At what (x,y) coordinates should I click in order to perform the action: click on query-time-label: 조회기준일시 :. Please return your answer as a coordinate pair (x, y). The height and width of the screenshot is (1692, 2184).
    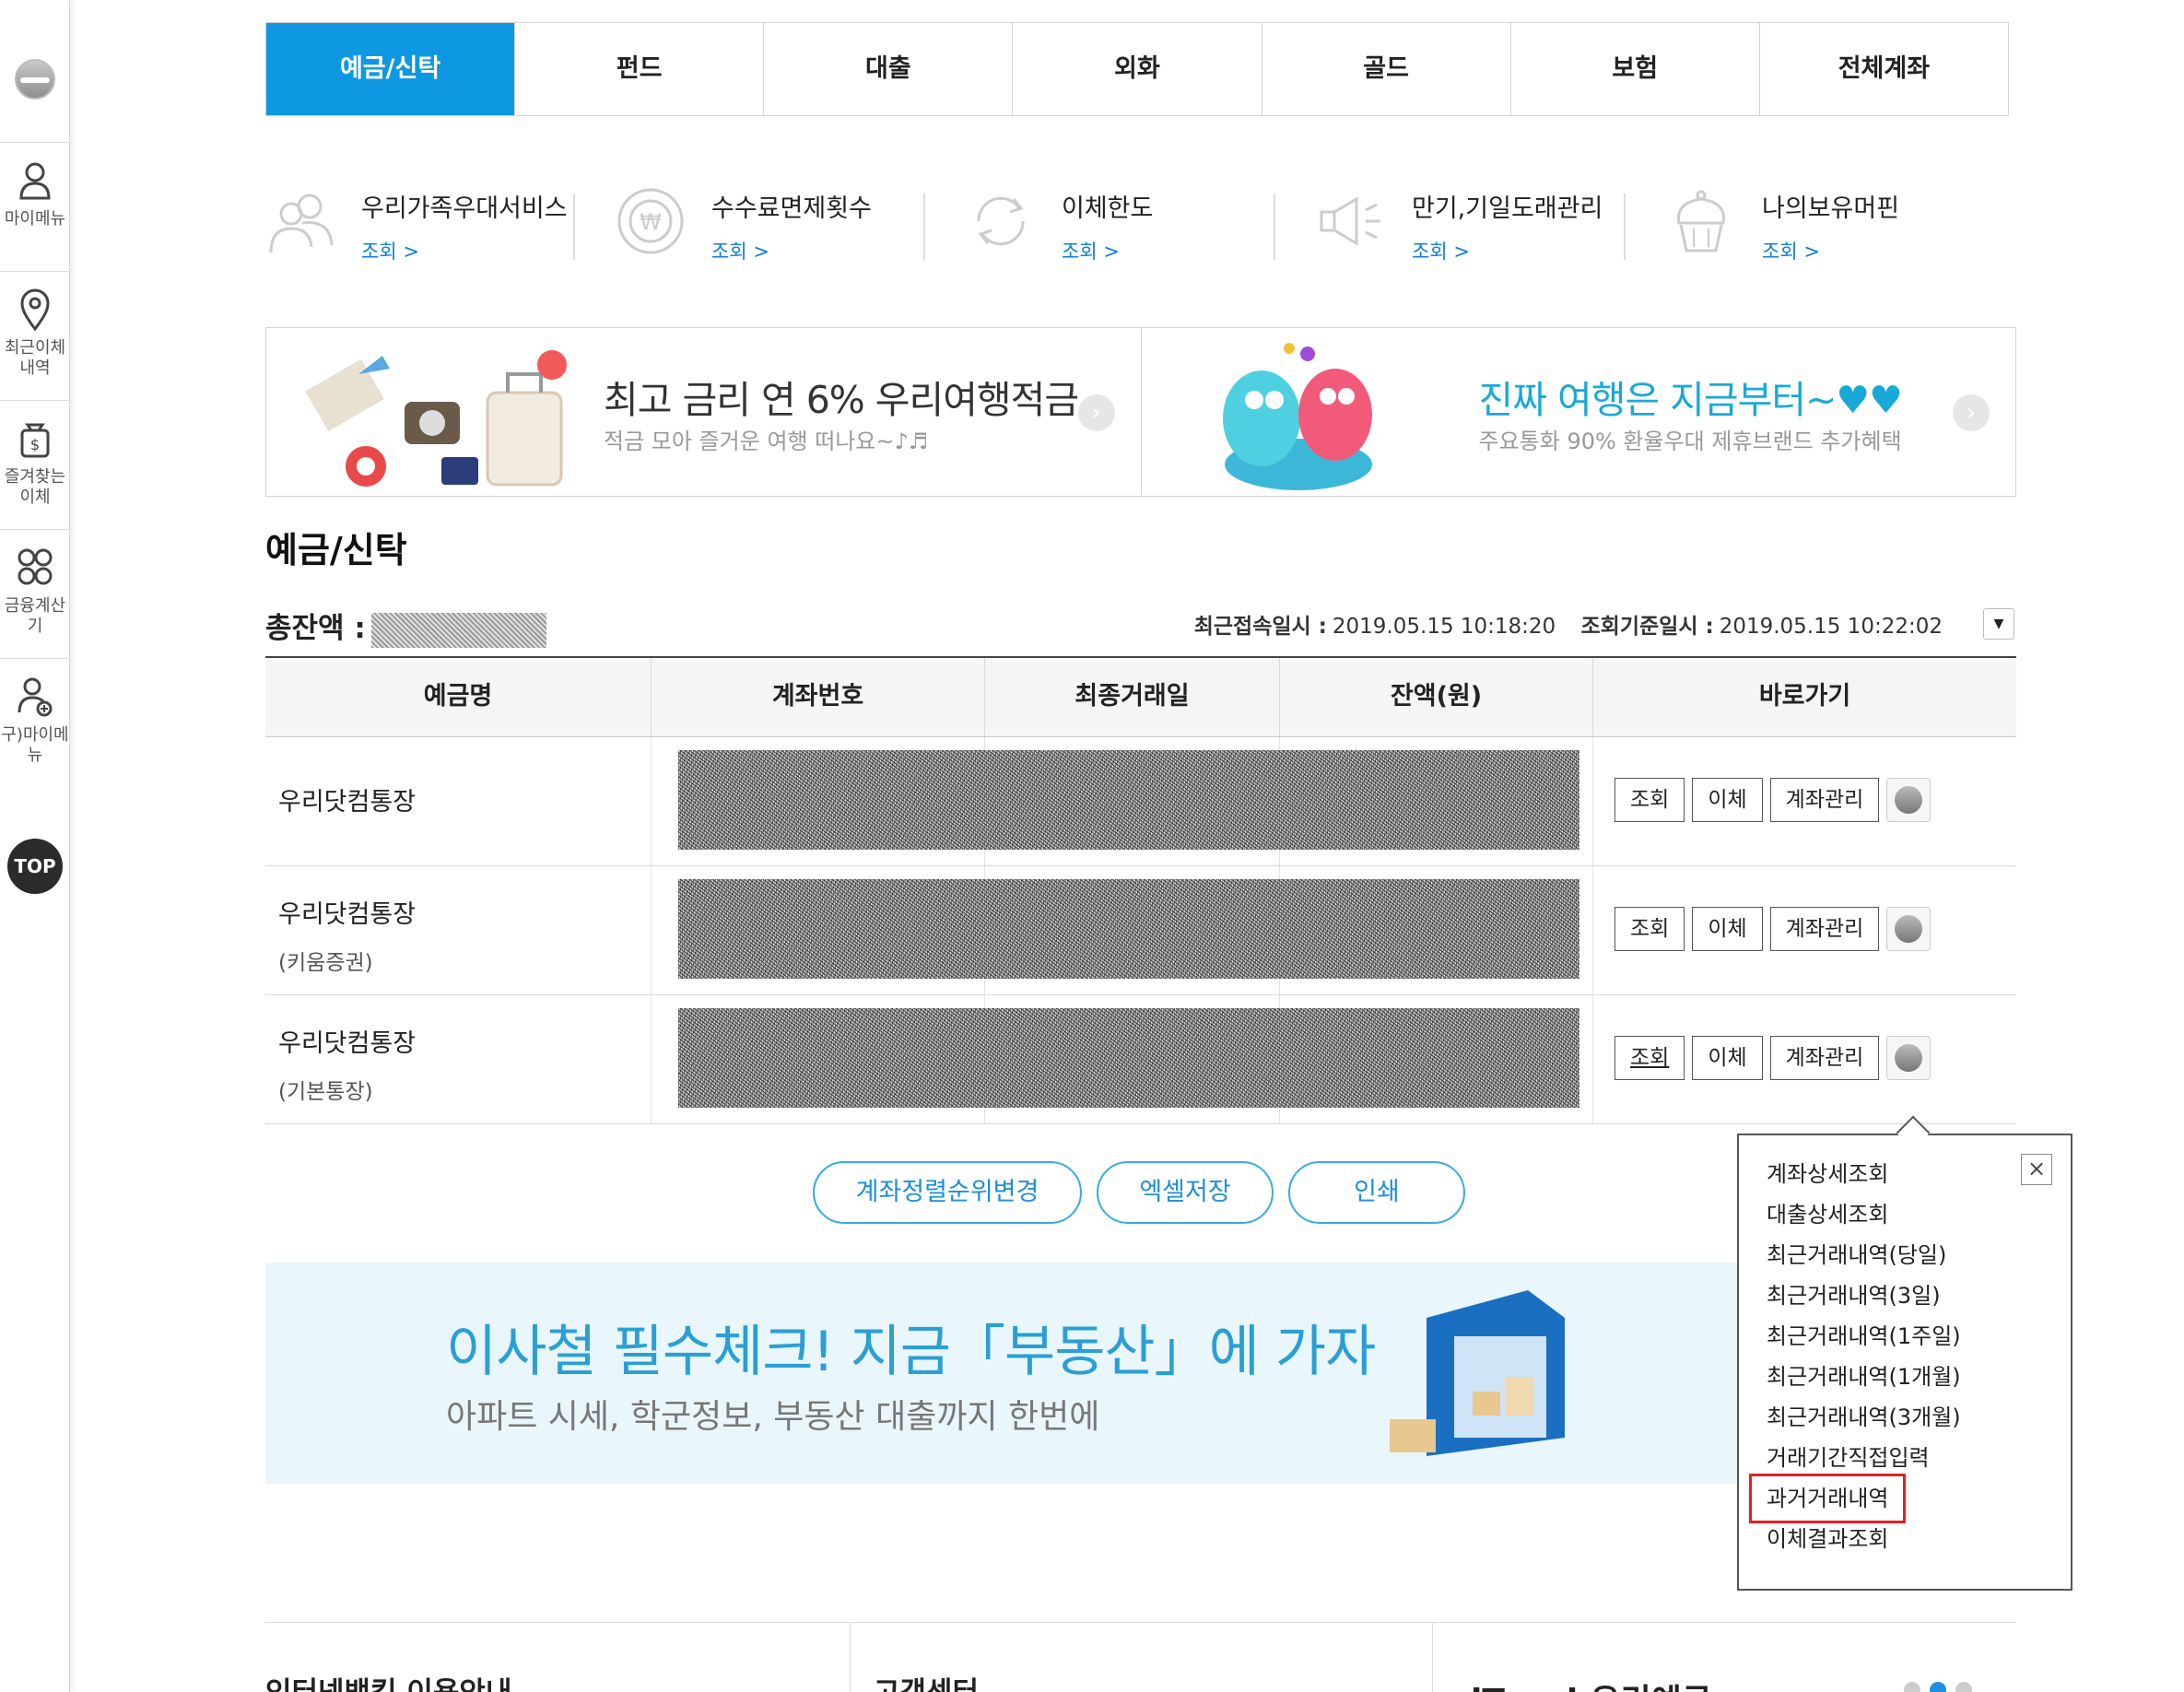
    Looking at the image, I should click on (1647, 627).